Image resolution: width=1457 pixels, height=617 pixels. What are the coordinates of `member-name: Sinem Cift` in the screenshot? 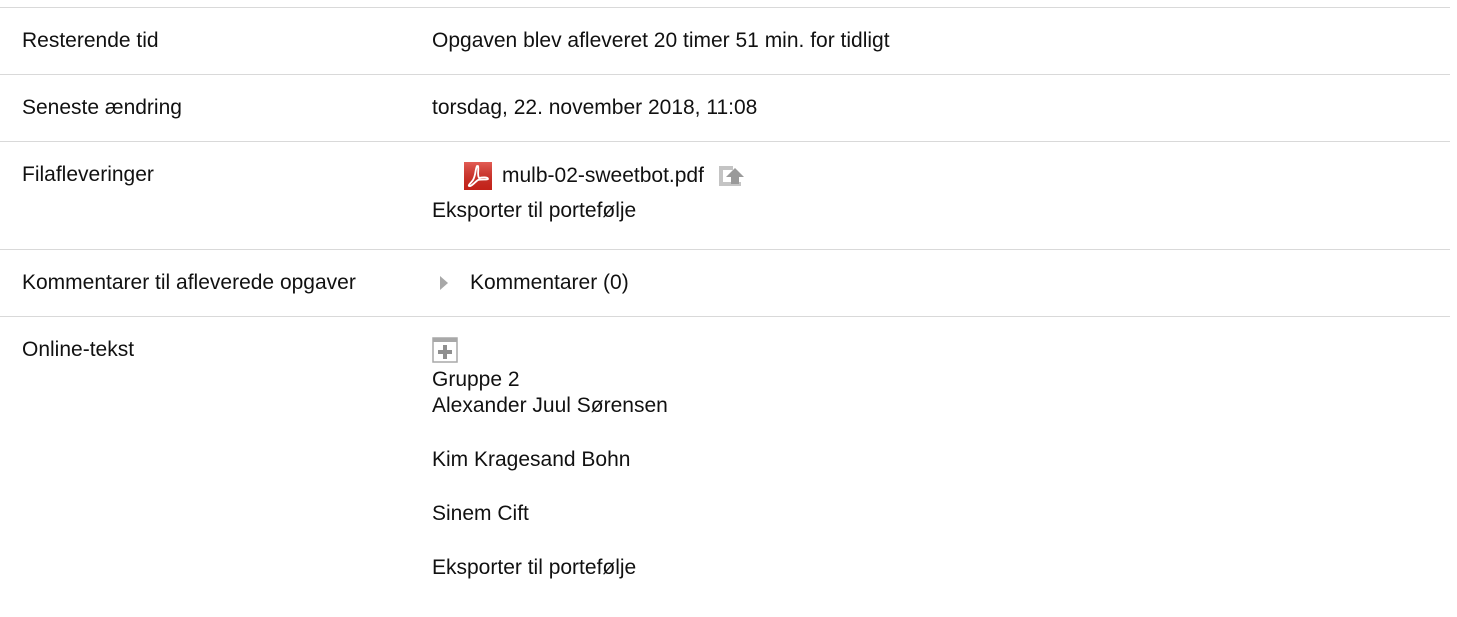 It's located at (480, 513).